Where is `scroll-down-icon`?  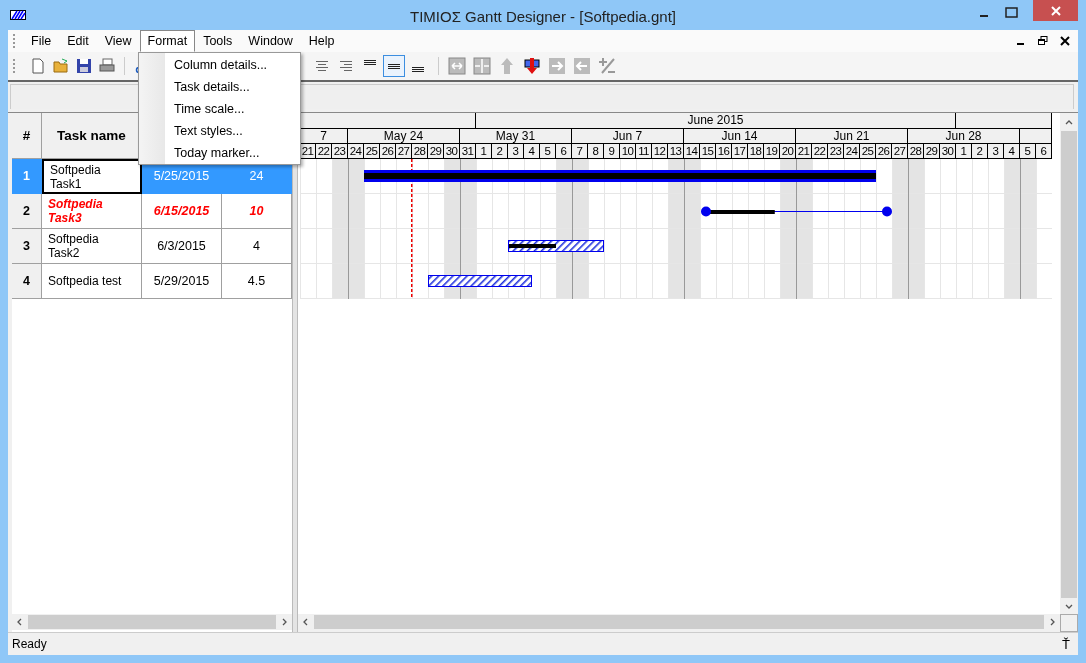
scroll-down-icon is located at coordinates (1069, 606).